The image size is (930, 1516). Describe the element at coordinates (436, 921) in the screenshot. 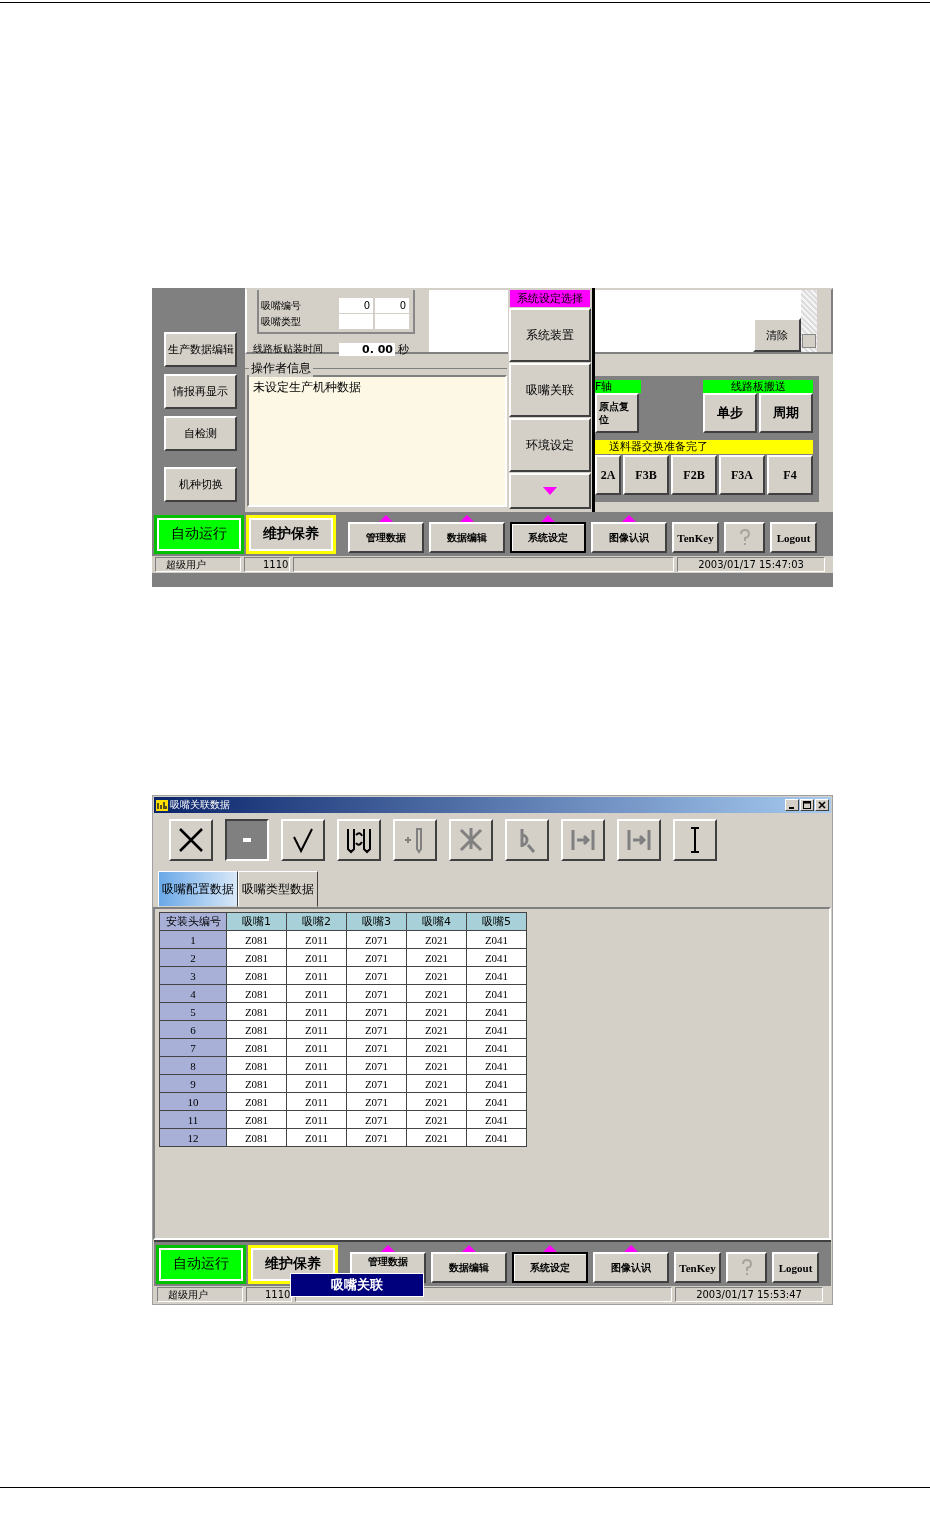

I see `column-header: 吸嘴4` at that location.